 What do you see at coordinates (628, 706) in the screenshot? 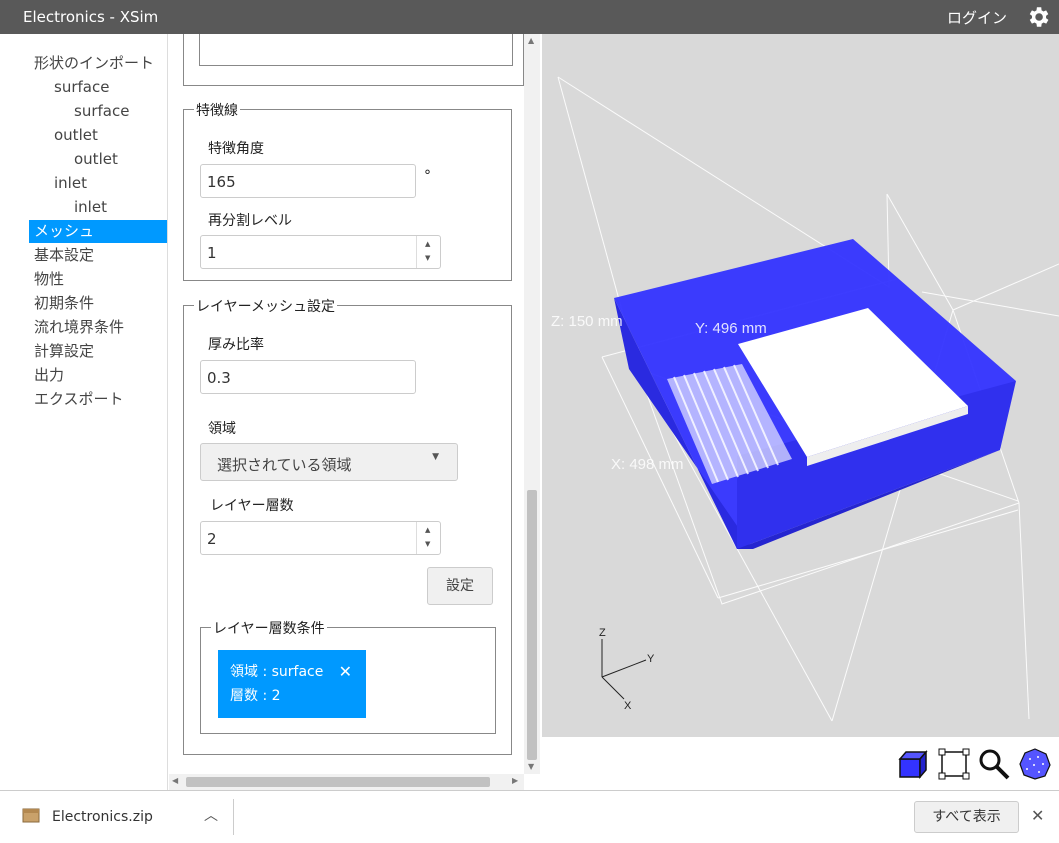
I see `axis-x-label: X` at bounding box center [628, 706].